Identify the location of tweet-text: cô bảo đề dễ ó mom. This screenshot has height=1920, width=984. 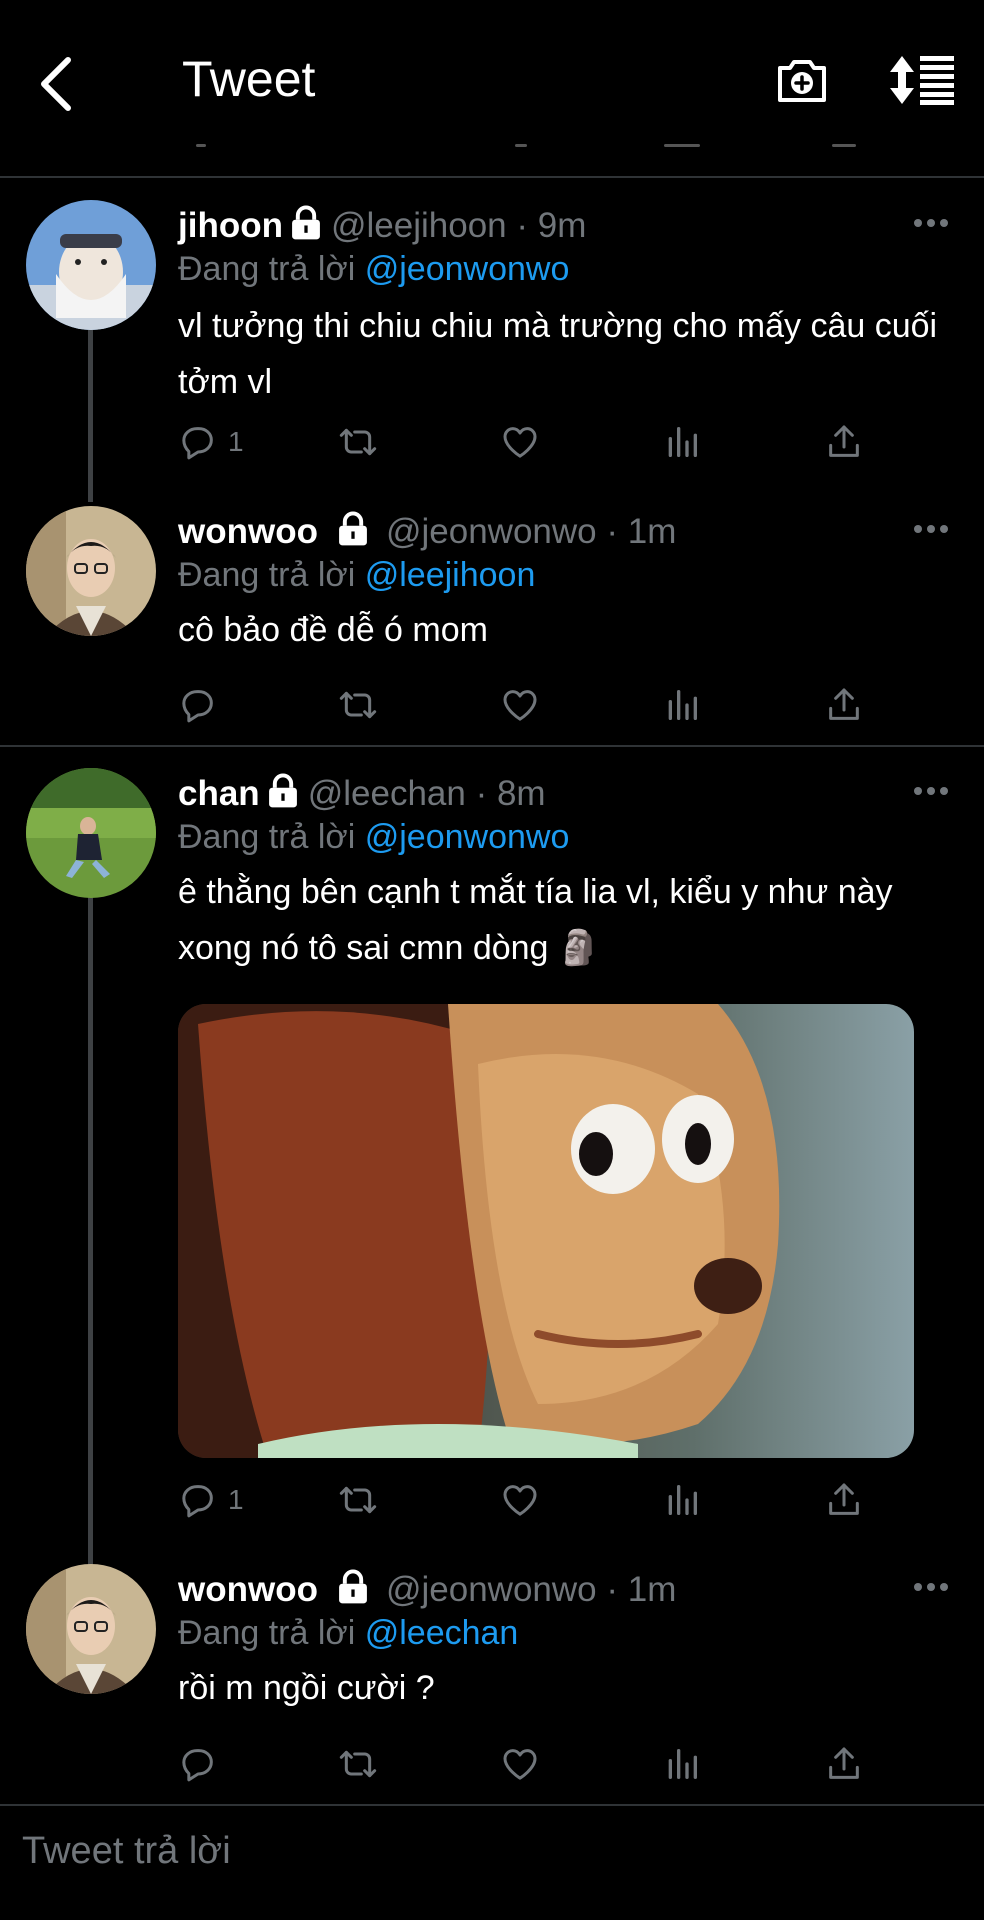
(333, 630).